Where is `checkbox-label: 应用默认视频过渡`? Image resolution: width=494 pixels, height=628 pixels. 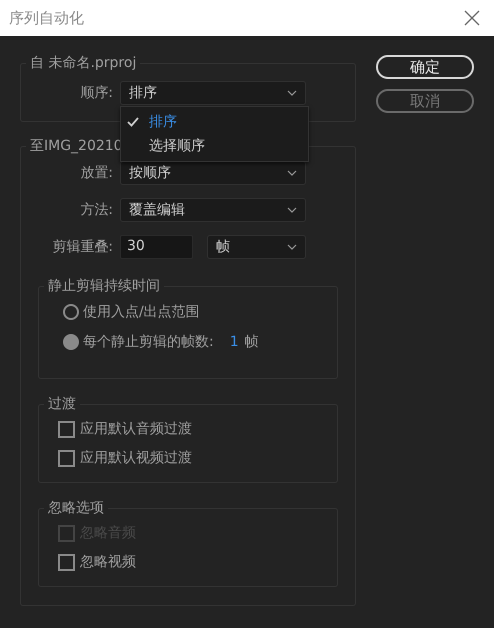
checkbox-label: 应用默认视频过渡 is located at coordinates (136, 458).